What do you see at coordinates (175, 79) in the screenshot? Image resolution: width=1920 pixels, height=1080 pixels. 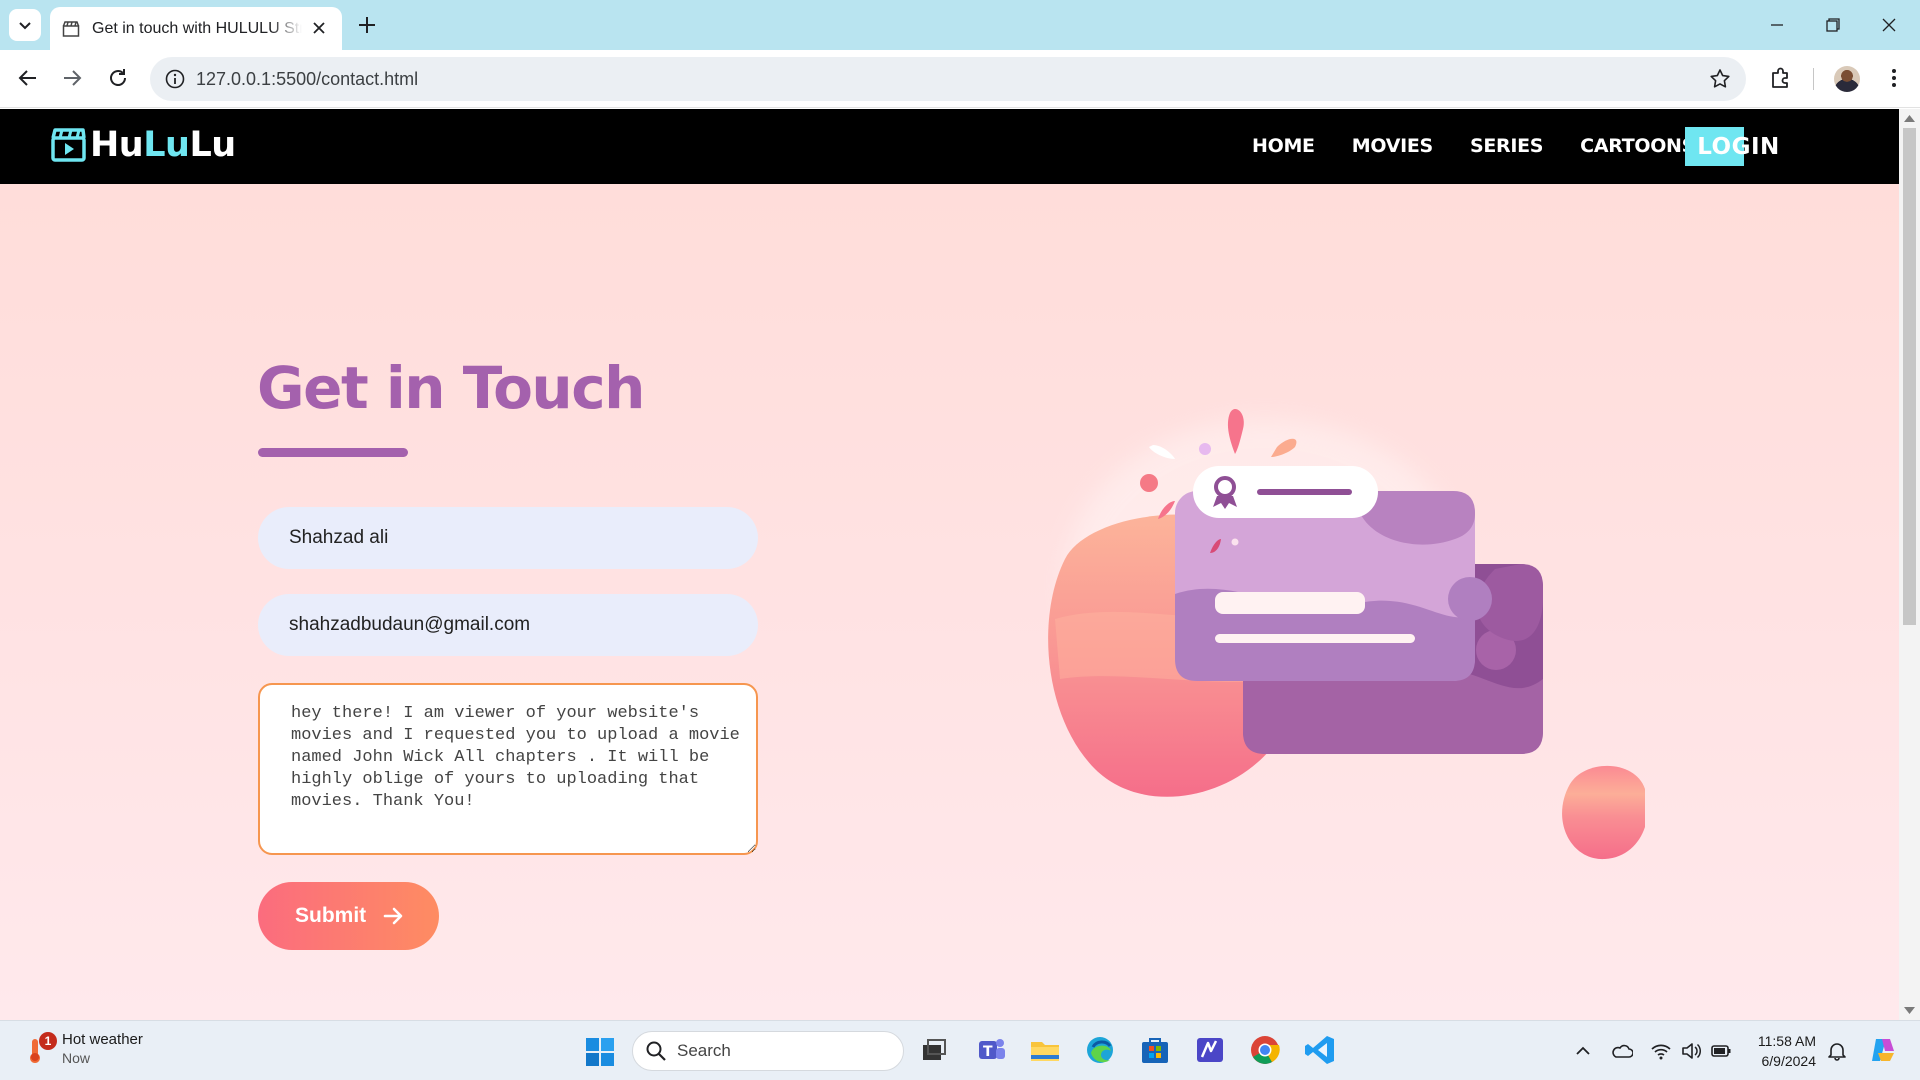 I see `site-info-icon` at bounding box center [175, 79].